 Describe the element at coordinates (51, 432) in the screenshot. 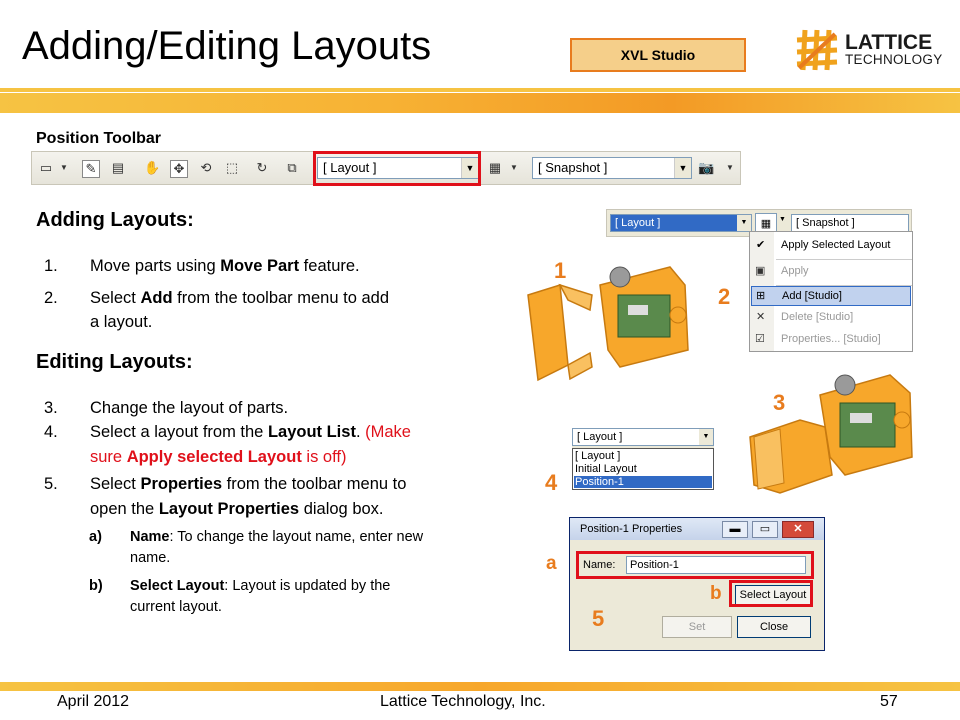

I see `step-number: 4.` at that location.